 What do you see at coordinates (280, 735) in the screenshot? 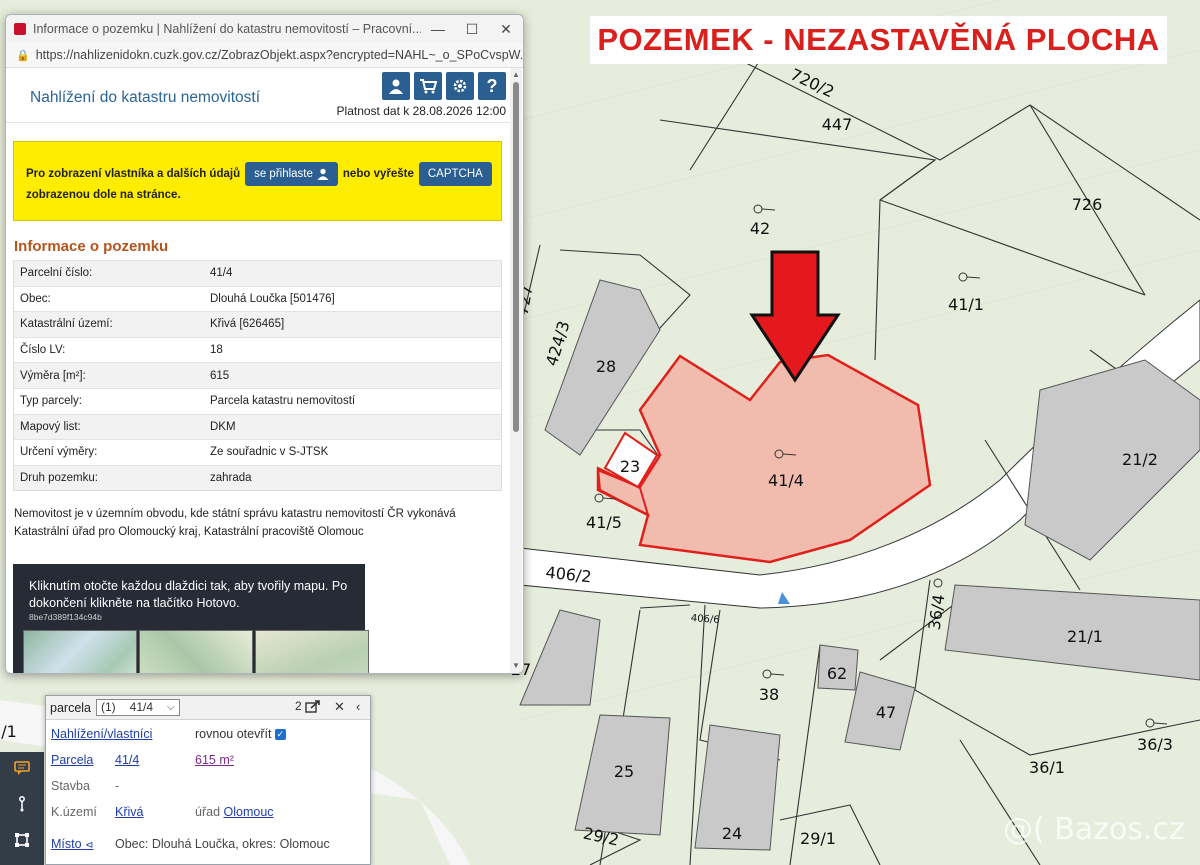
I see `open-direct-checkbox: ✓` at bounding box center [280, 735].